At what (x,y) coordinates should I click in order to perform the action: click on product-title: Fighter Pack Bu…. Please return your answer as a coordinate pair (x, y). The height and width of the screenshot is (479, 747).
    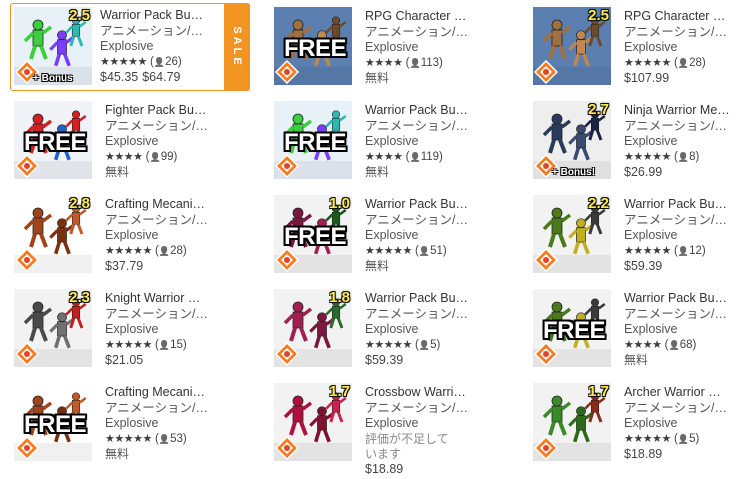
    Looking at the image, I should click on (161, 111).